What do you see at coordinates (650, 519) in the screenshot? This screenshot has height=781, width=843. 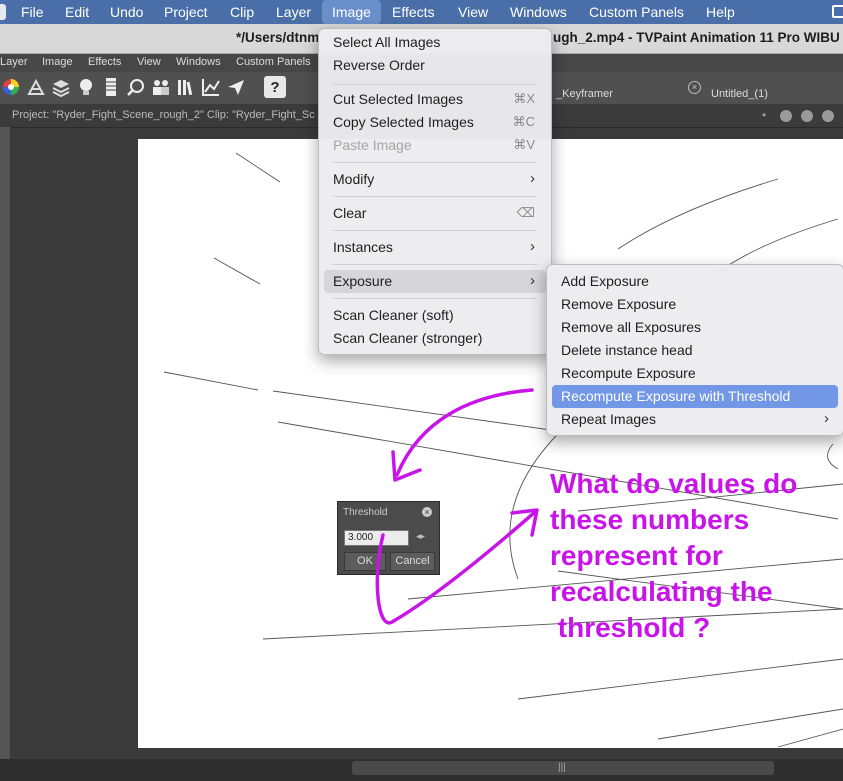 I see `annotation-line: these numbers` at bounding box center [650, 519].